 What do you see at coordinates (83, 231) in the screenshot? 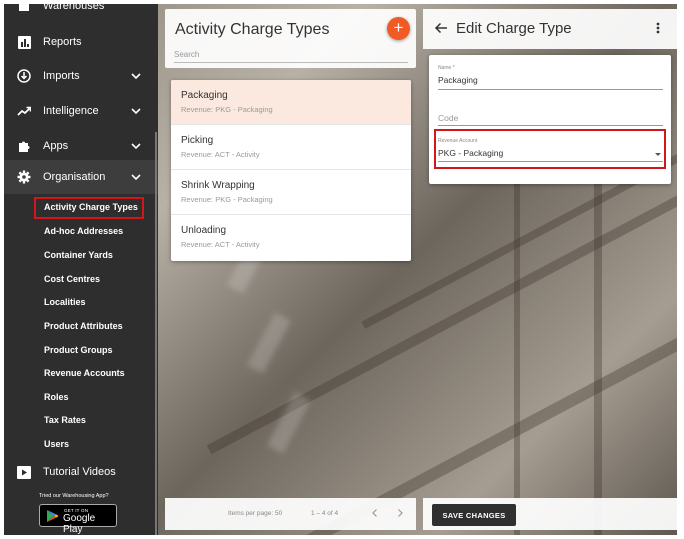
I see `sidebar-subitem-adhoc-addresses: Ad-hoc Addresses` at bounding box center [83, 231].